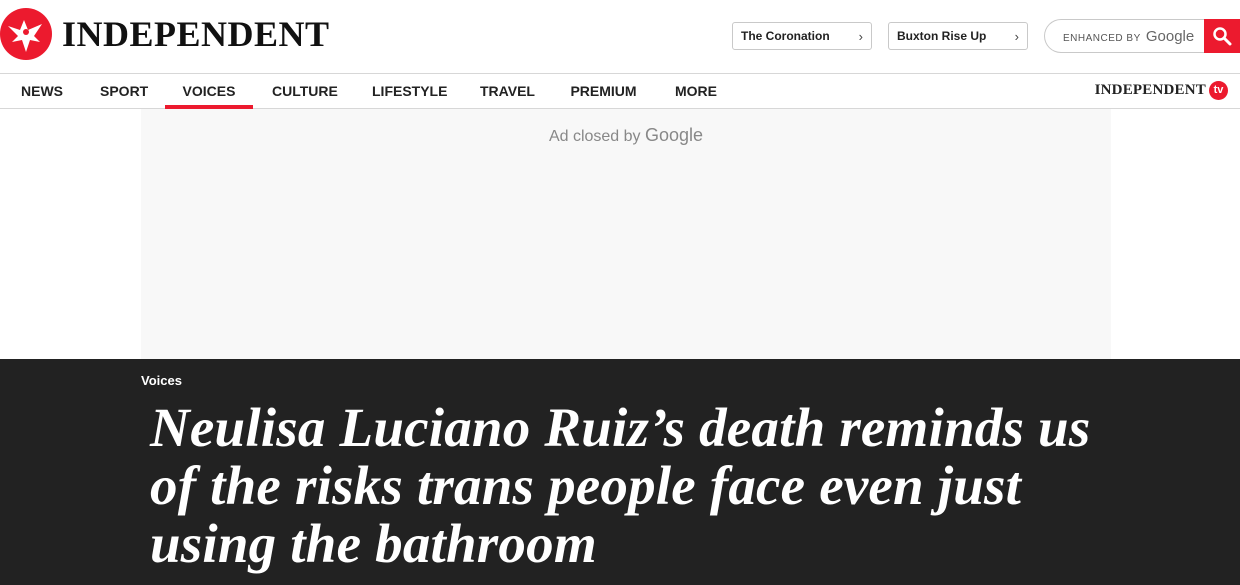  I want to click on search-placeholder: ENHANCED BY Google, so click(1128, 36).